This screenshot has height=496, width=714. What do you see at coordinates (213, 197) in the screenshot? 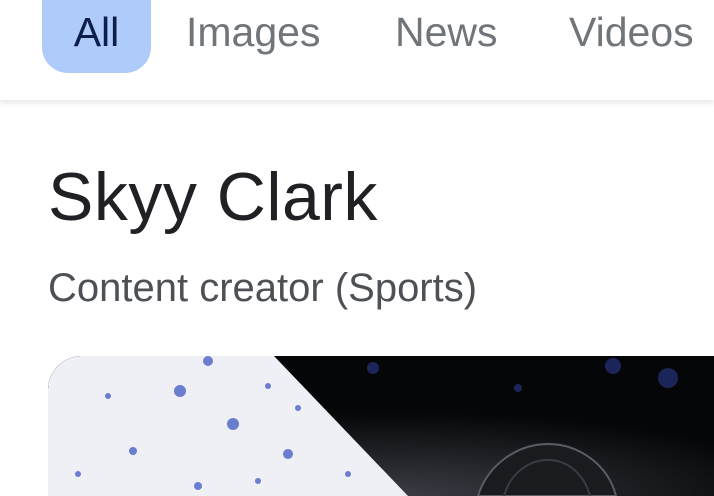
I see `knowledge-panel-title: Skyy Clark` at bounding box center [213, 197].